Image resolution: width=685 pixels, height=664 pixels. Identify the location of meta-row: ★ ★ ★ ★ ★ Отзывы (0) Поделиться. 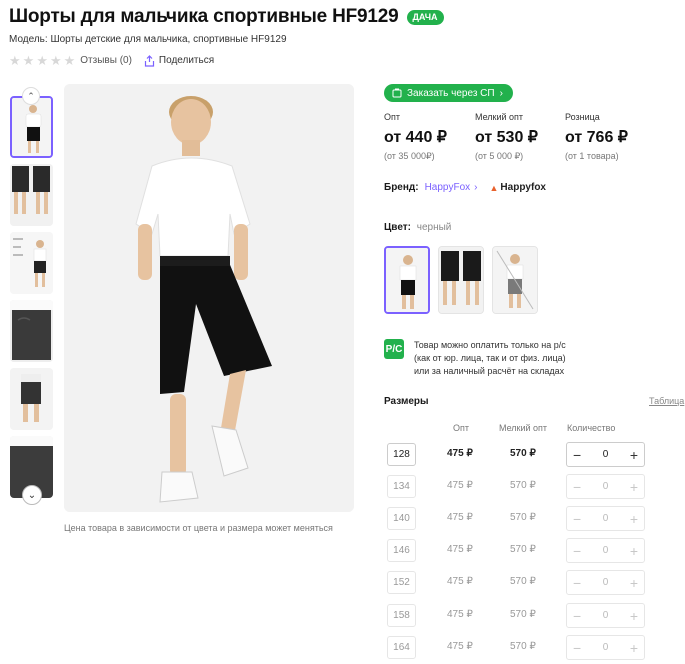
(111, 60).